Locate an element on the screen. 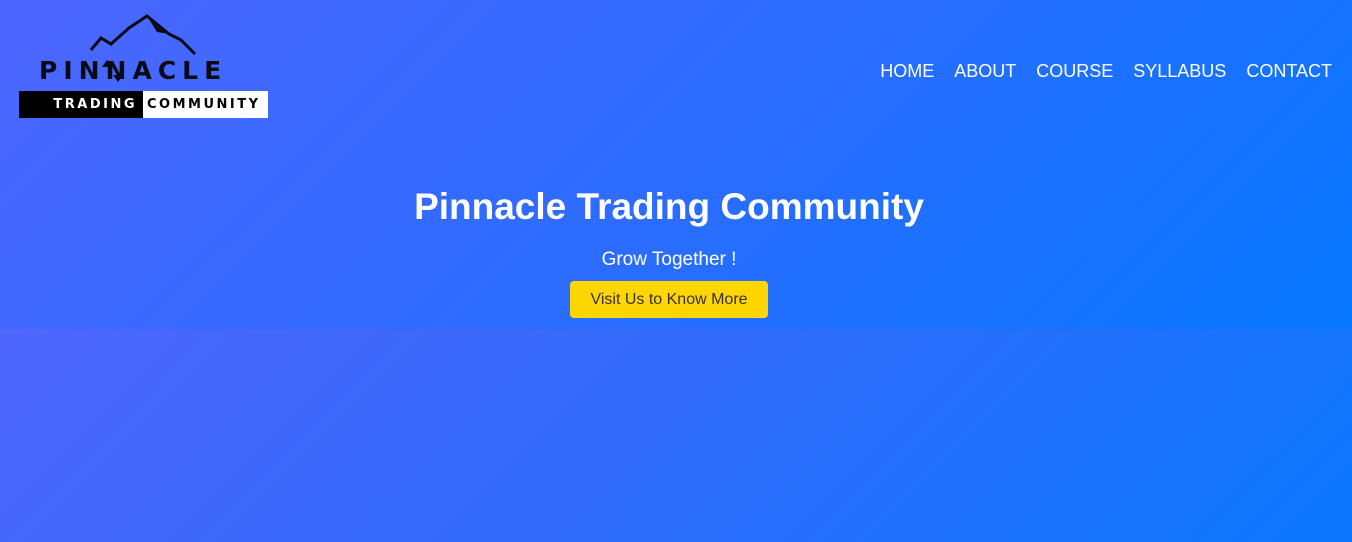 This screenshot has width=1352, height=542. site-logo: PINNACLE TRADING COMMUNITY is located at coordinates (143, 66).